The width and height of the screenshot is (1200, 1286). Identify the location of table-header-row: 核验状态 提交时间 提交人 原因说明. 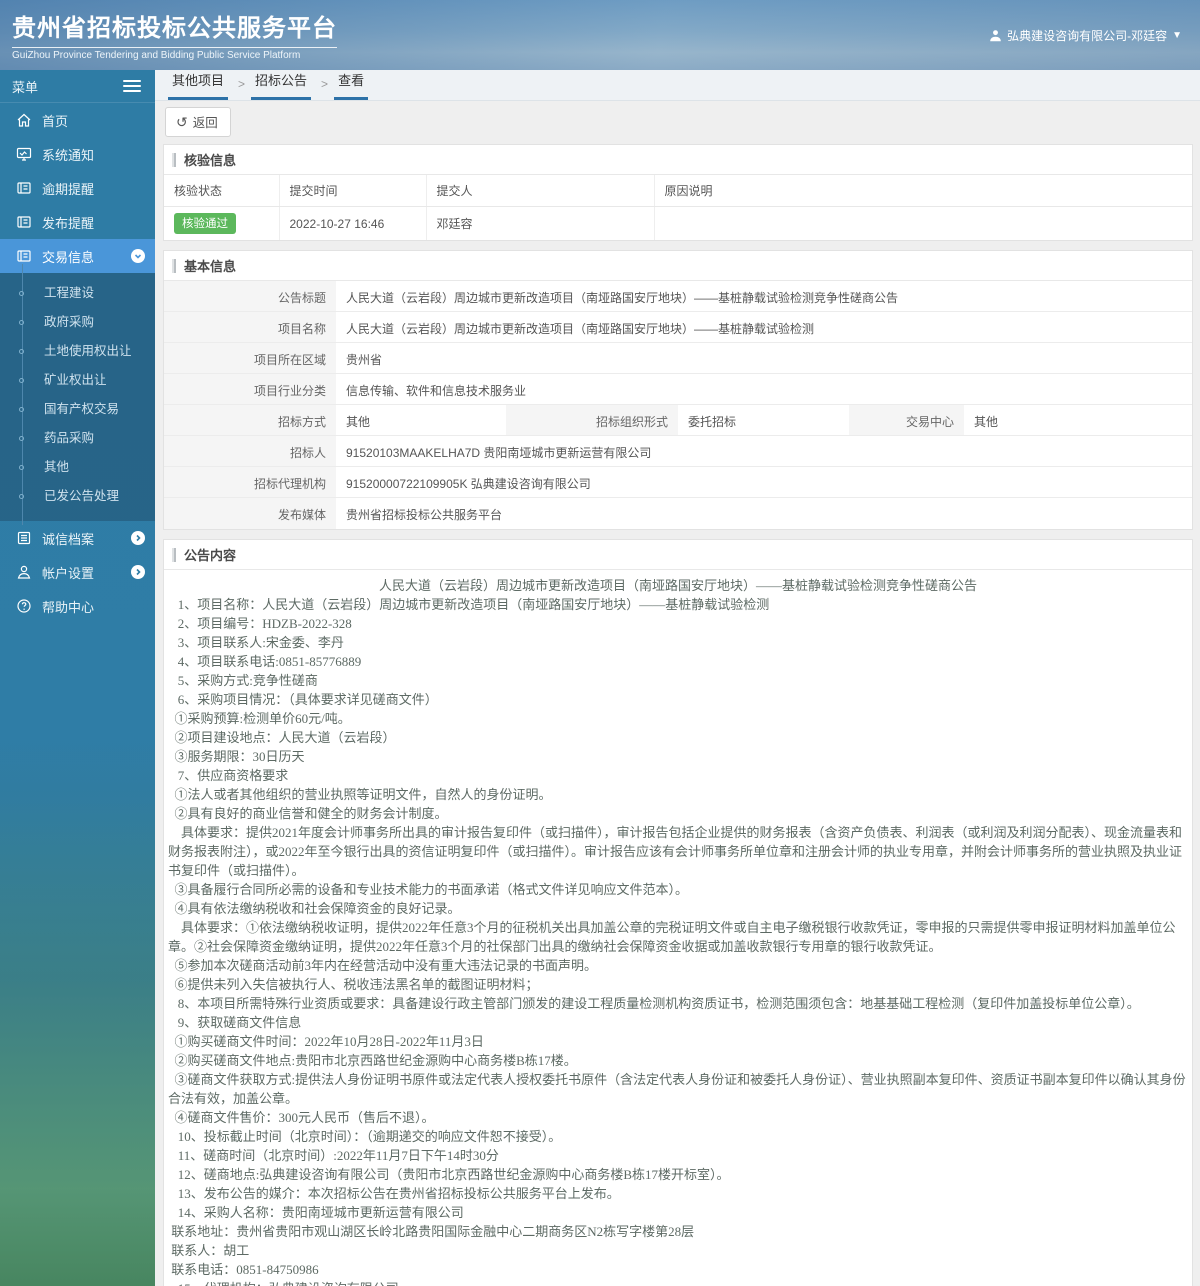
(678, 191).